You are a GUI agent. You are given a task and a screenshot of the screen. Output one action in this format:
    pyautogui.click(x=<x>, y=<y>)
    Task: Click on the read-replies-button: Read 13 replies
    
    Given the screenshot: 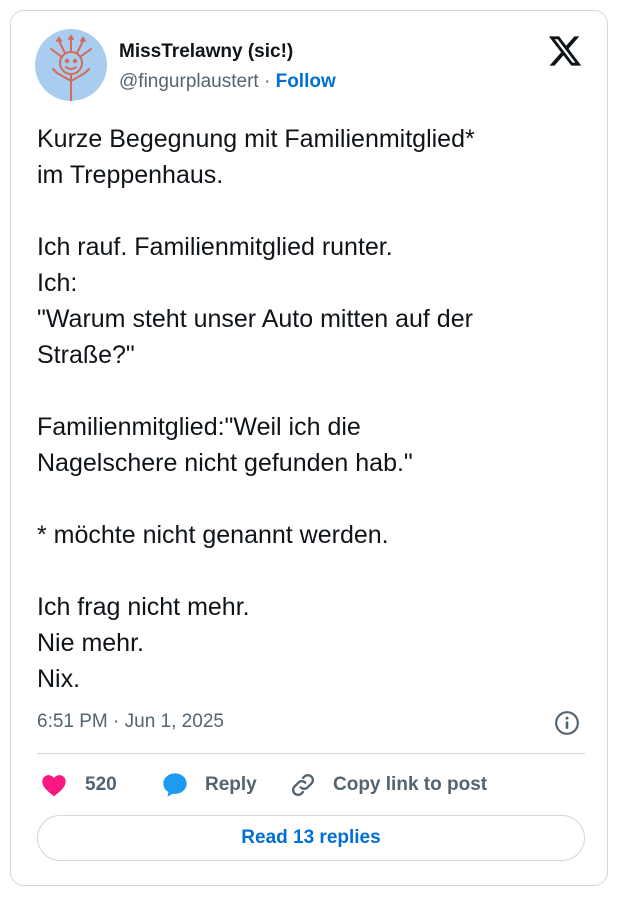 What is the action you would take?
    pyautogui.click(x=311, y=838)
    